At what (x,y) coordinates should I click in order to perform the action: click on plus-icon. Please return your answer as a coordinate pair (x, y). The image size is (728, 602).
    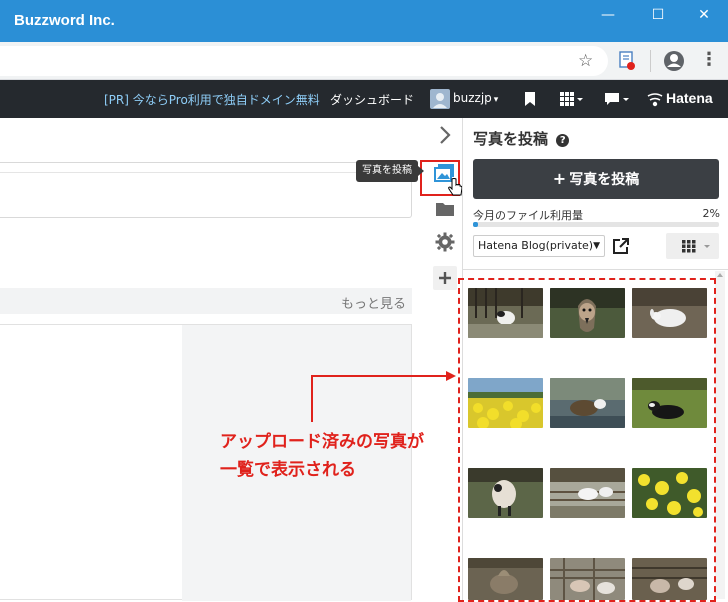
    Looking at the image, I should click on (445, 278).